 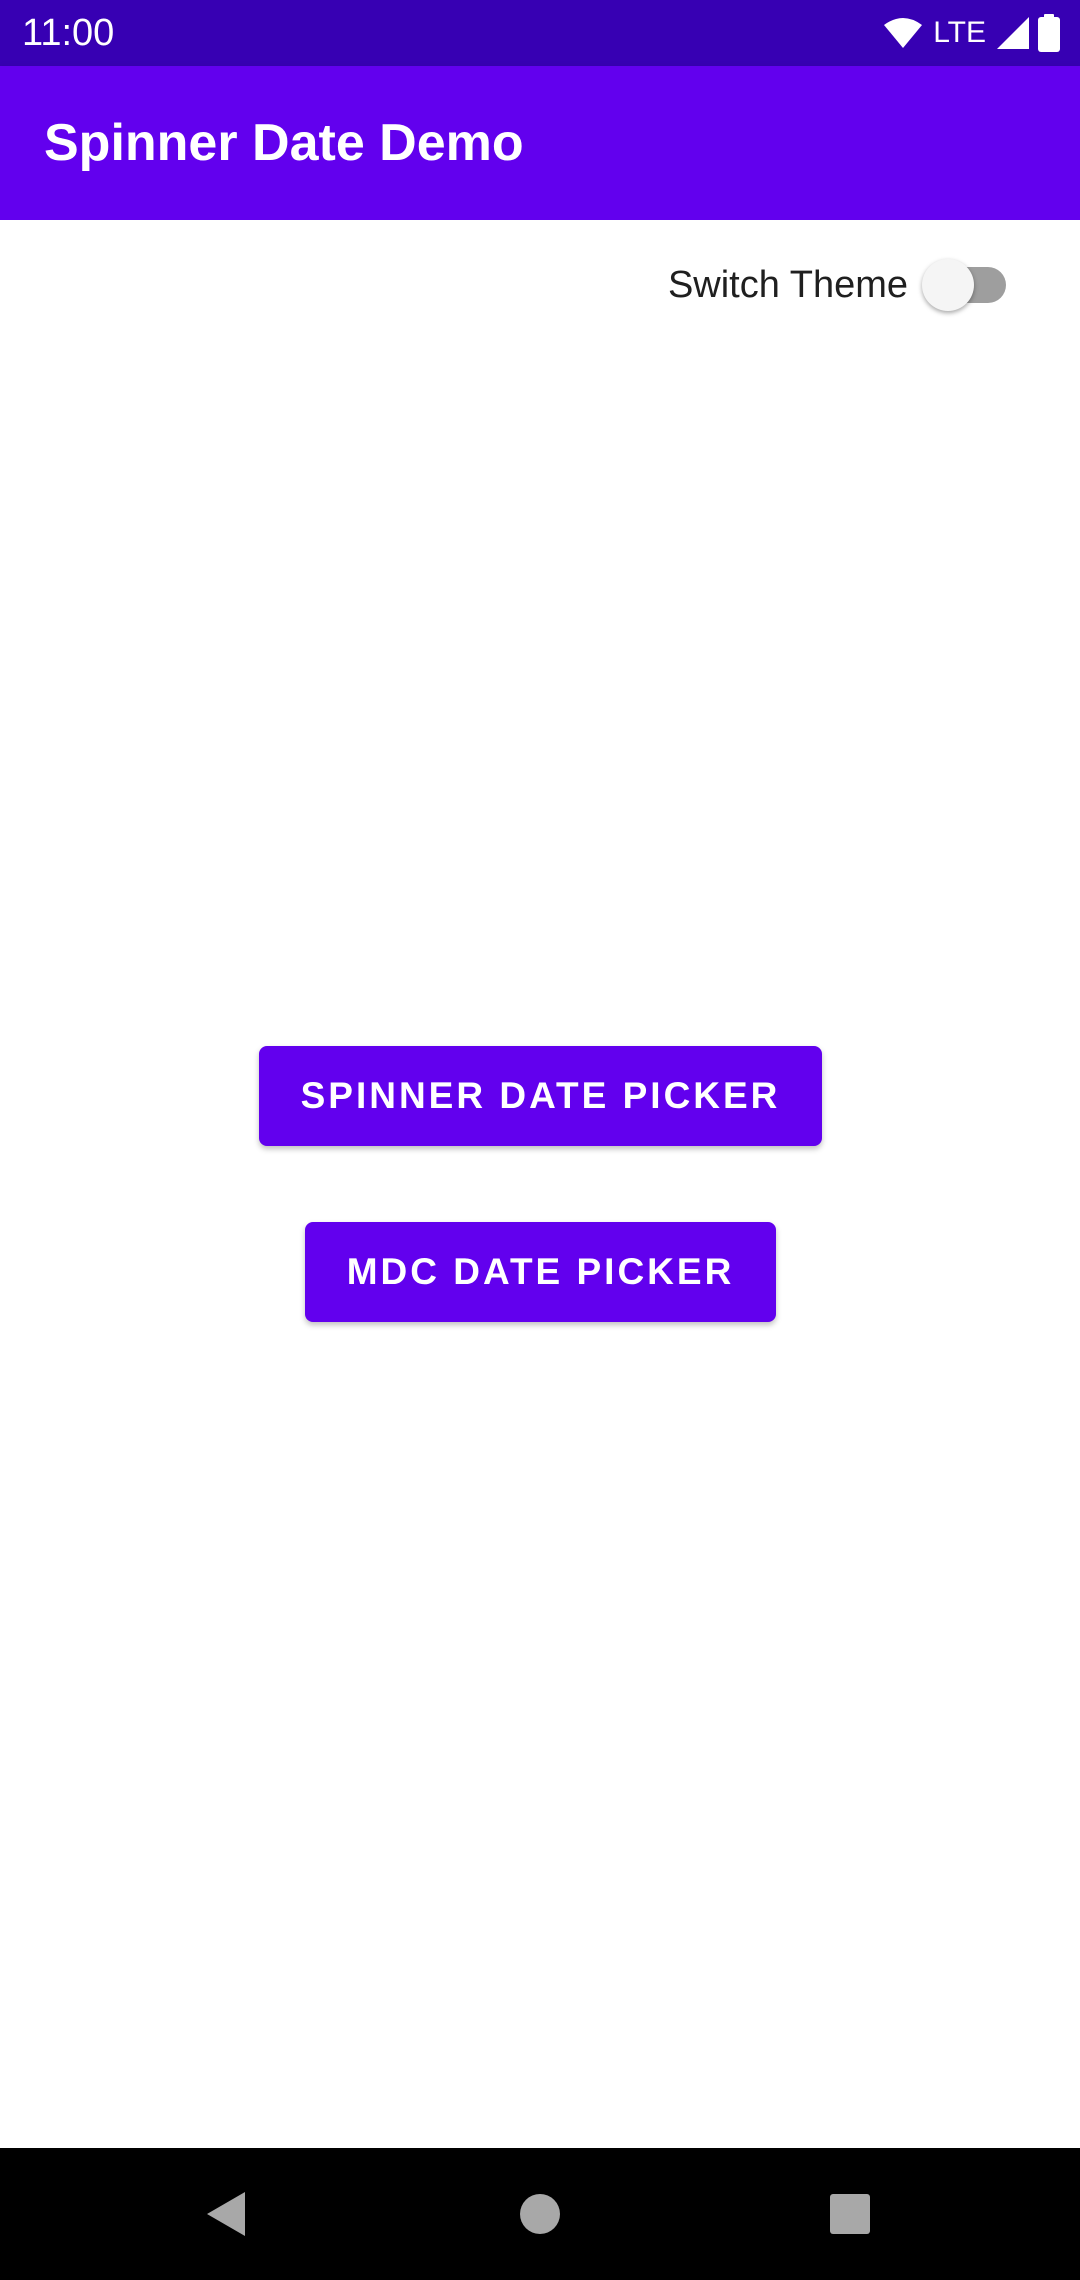 What do you see at coordinates (903, 33) in the screenshot?
I see `wifi-icon` at bounding box center [903, 33].